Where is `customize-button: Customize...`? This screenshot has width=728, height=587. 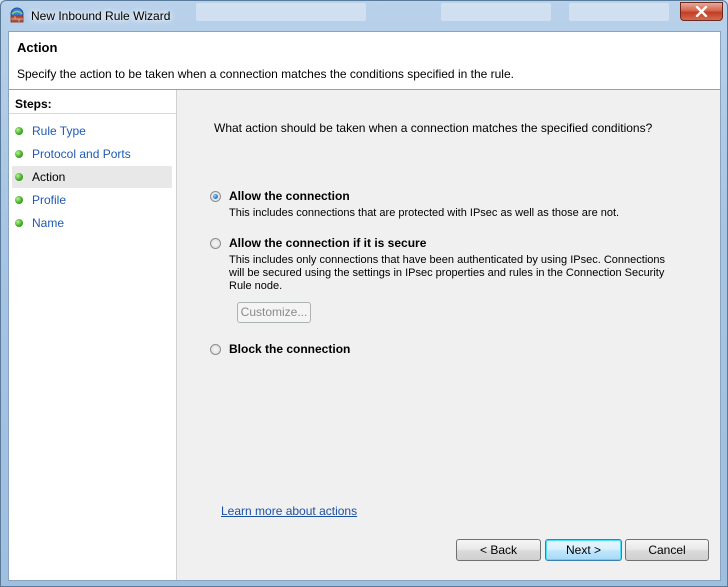 customize-button: Customize... is located at coordinates (274, 312).